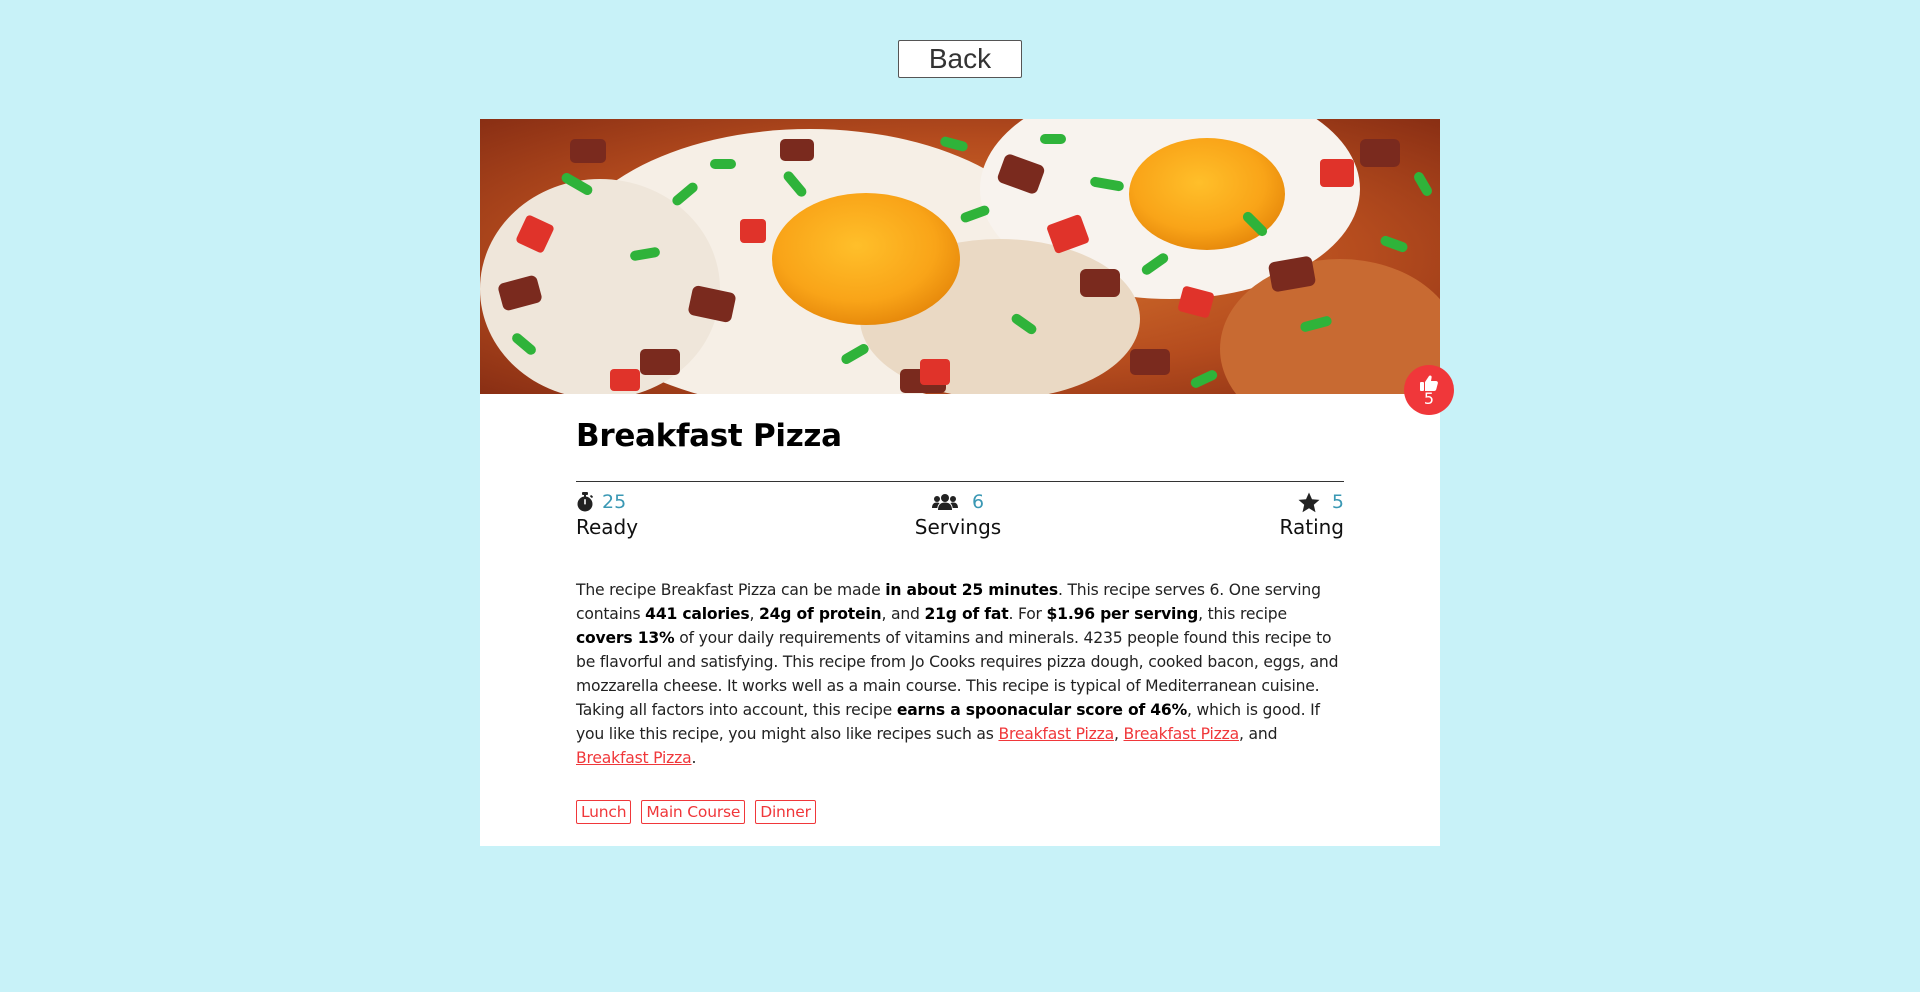 This screenshot has width=1920, height=992. I want to click on tag-lunch: Lunch, so click(604, 812).